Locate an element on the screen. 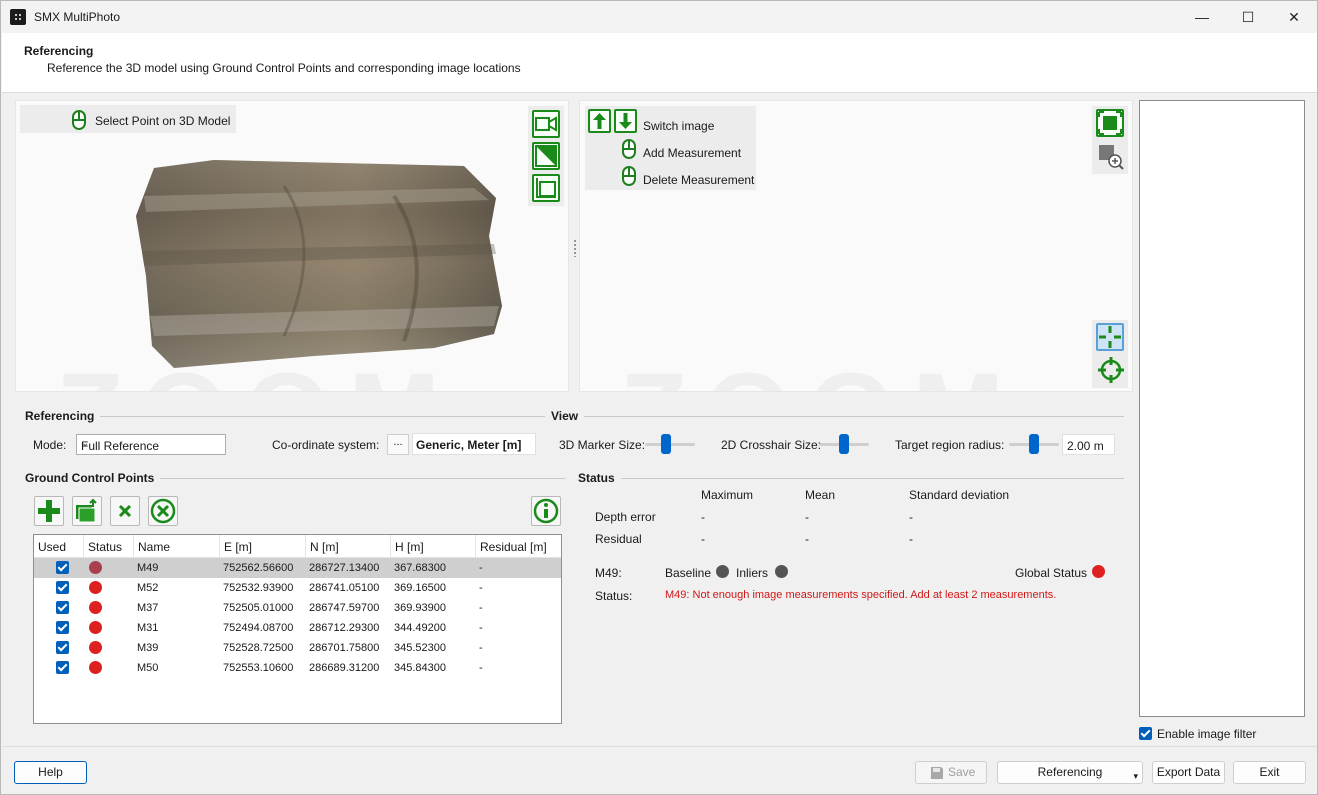  crosshair-size-slider is located at coordinates (844, 444).